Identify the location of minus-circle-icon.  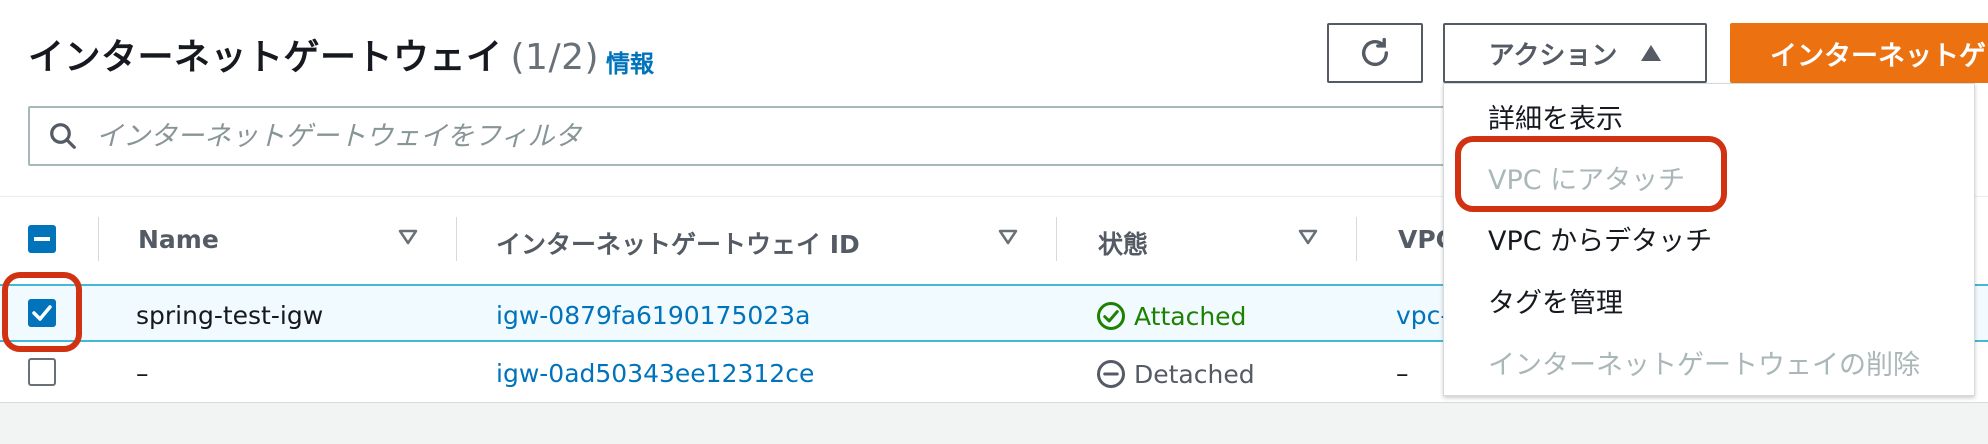
(1111, 374).